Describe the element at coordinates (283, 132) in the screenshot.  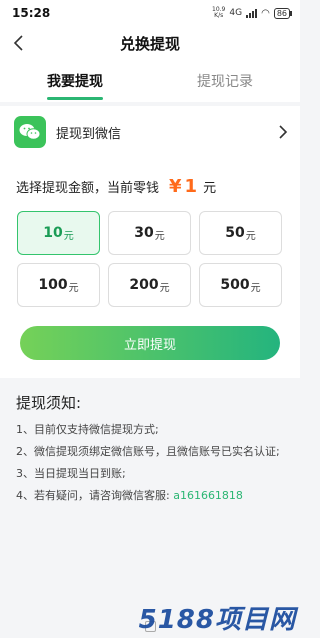
I see `chevron-right-icon` at that location.